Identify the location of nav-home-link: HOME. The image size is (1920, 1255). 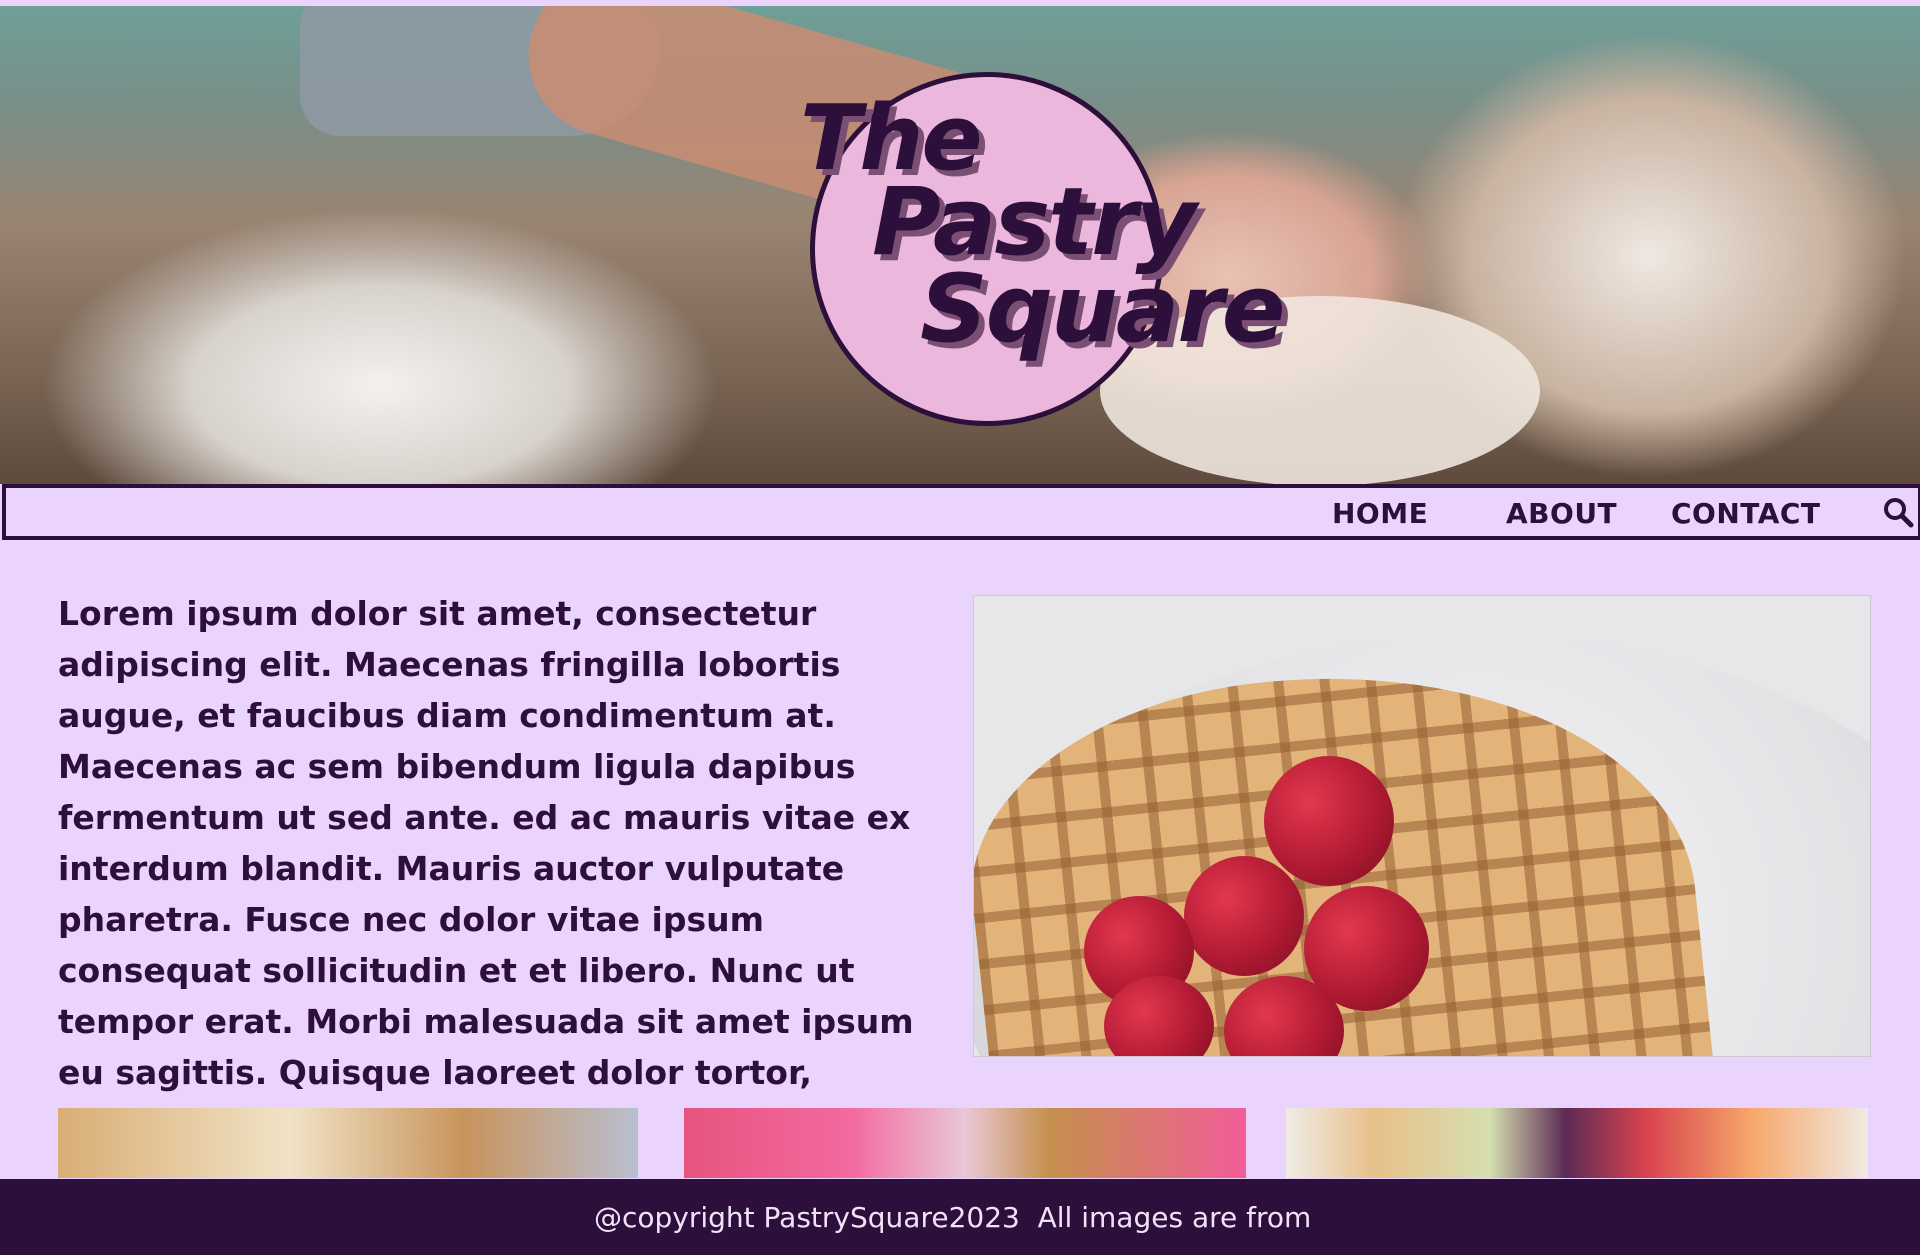
(1380, 513).